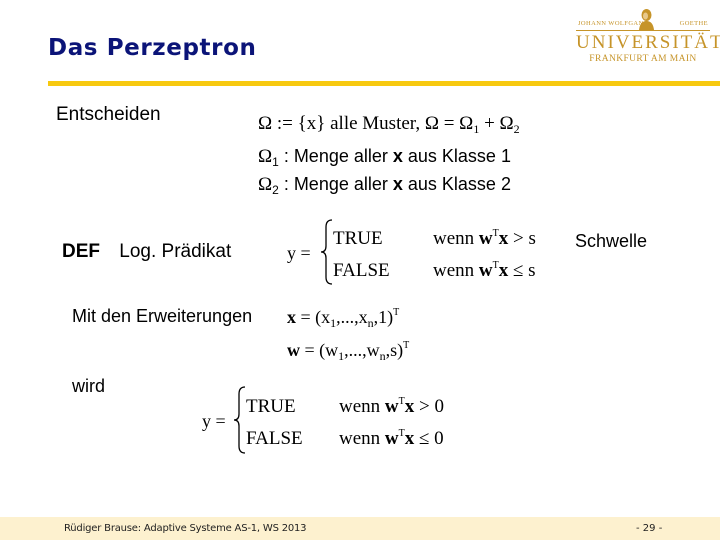  Describe the element at coordinates (522, 238) in the screenshot. I see `cond-relation: > s` at that location.